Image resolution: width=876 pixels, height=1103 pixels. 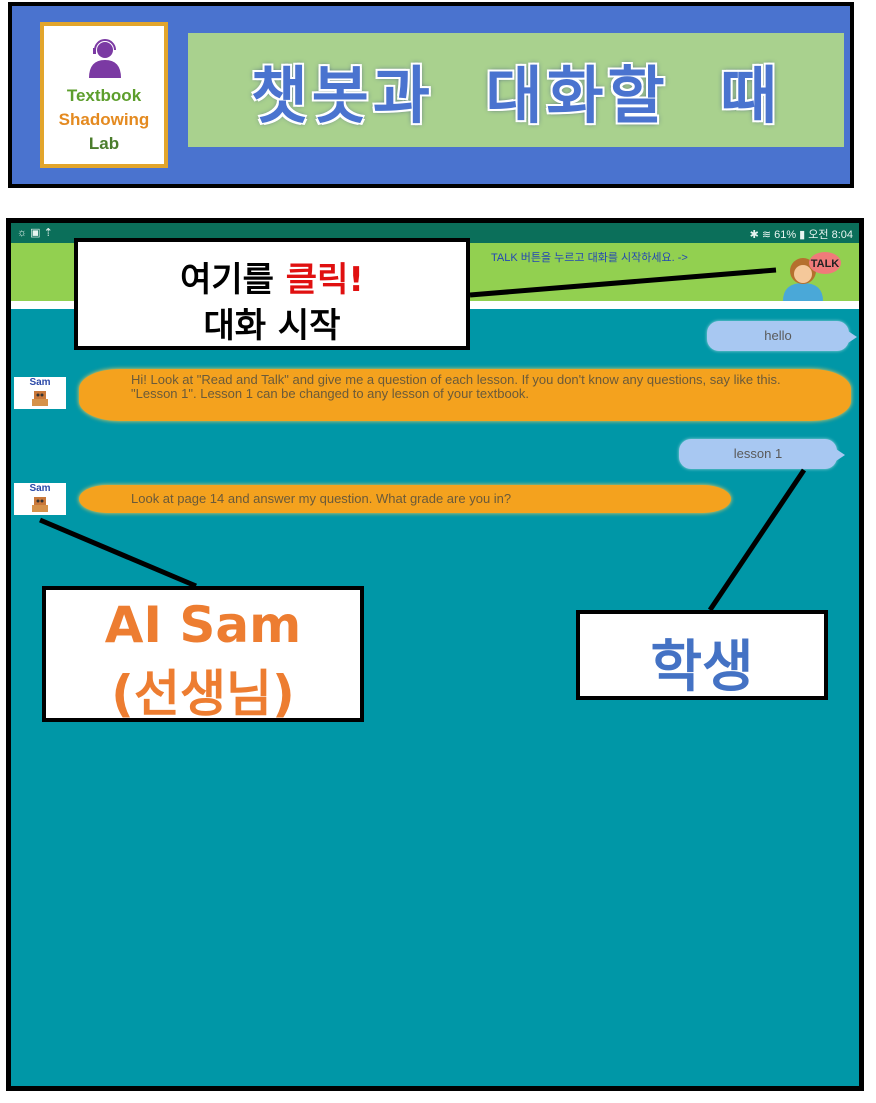 What do you see at coordinates (825, 264) in the screenshot?
I see `talk-label: TALK` at bounding box center [825, 264].